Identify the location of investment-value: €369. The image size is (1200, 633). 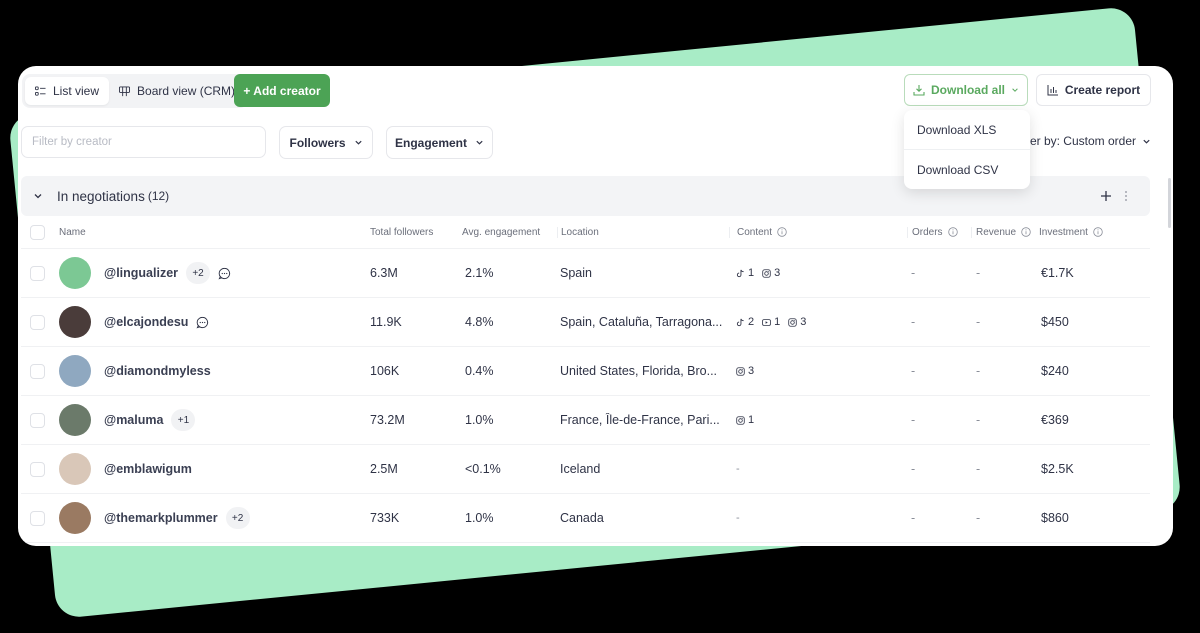
(1055, 420).